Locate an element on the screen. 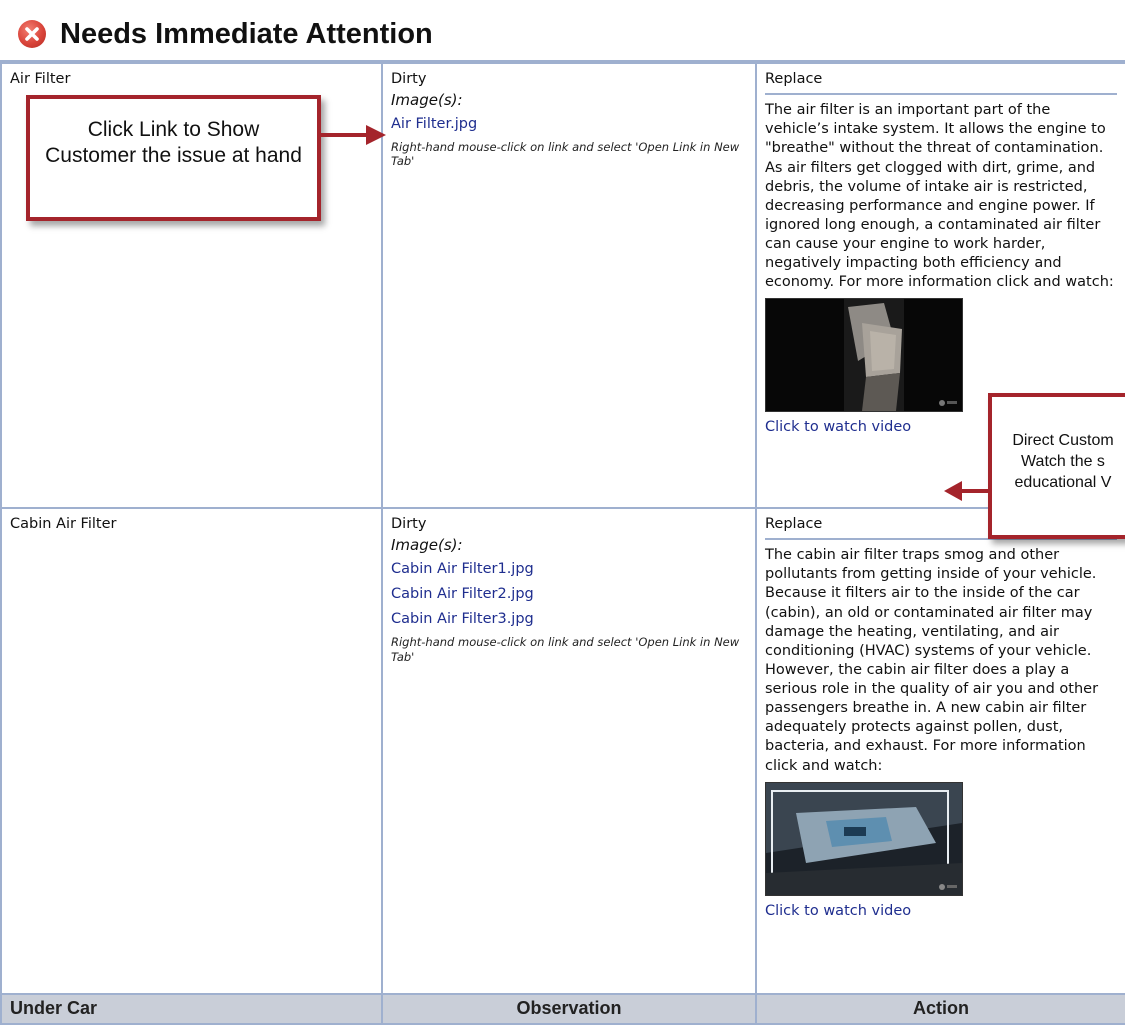 The image size is (1125, 1025). callout-line: Watch the s is located at coordinates (1063, 461).